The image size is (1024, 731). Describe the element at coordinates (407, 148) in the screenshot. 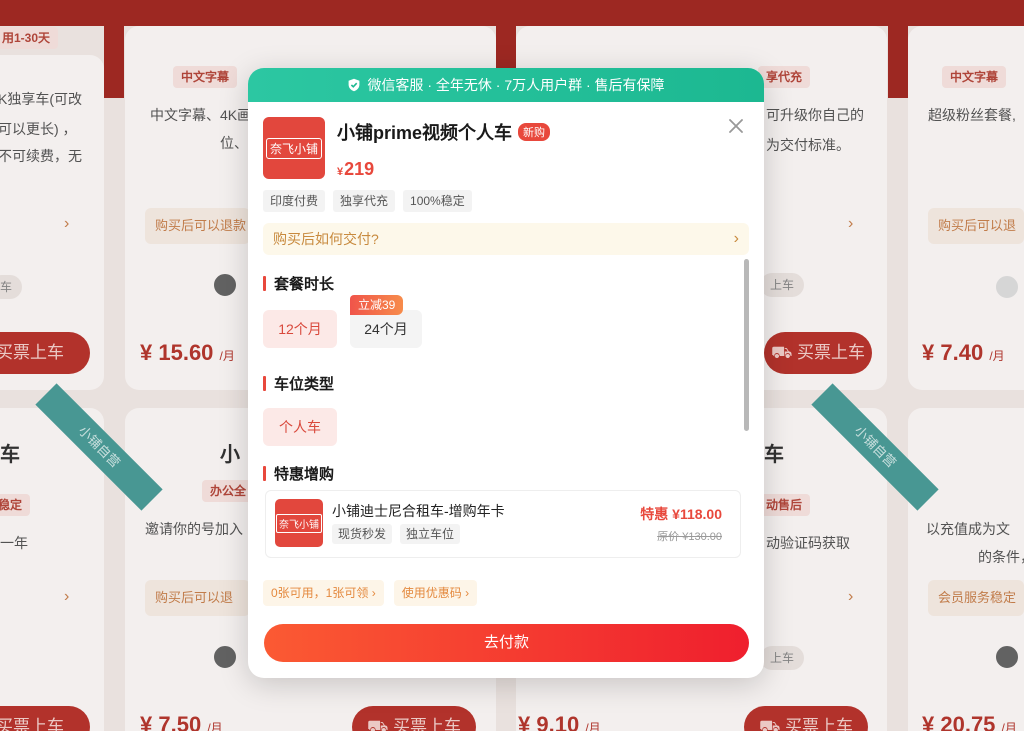

I see `product-header: 奈飞小铺 小铺prime视频个人车 新购 ¥219` at that location.